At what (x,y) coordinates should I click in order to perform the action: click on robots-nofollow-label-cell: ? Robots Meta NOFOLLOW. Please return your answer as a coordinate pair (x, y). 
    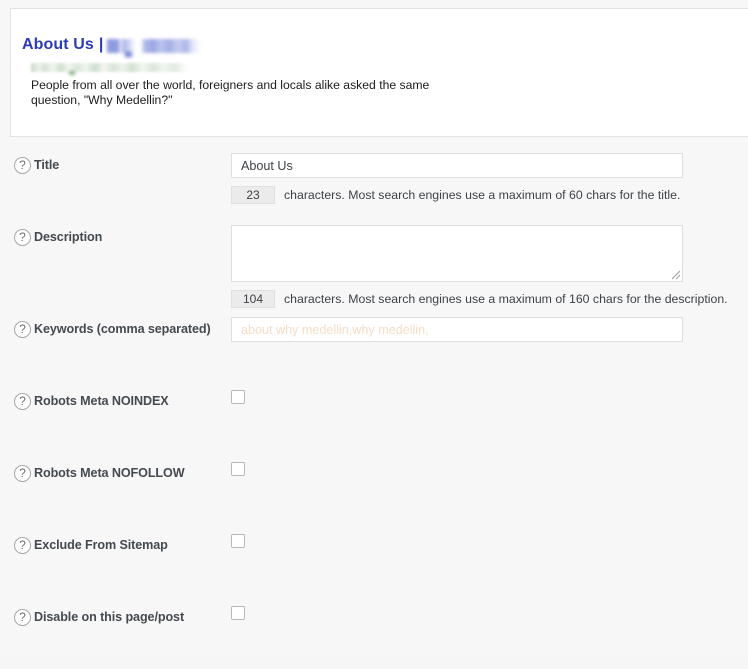
    Looking at the image, I should click on (99, 473).